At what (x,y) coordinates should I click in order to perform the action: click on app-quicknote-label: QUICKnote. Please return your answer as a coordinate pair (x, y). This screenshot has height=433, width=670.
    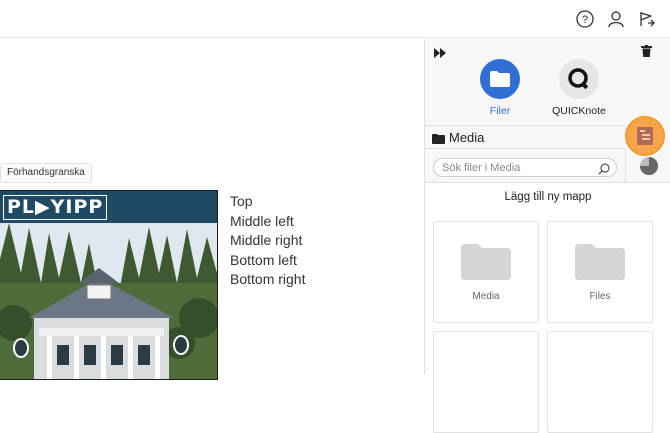
    Looking at the image, I should click on (579, 111).